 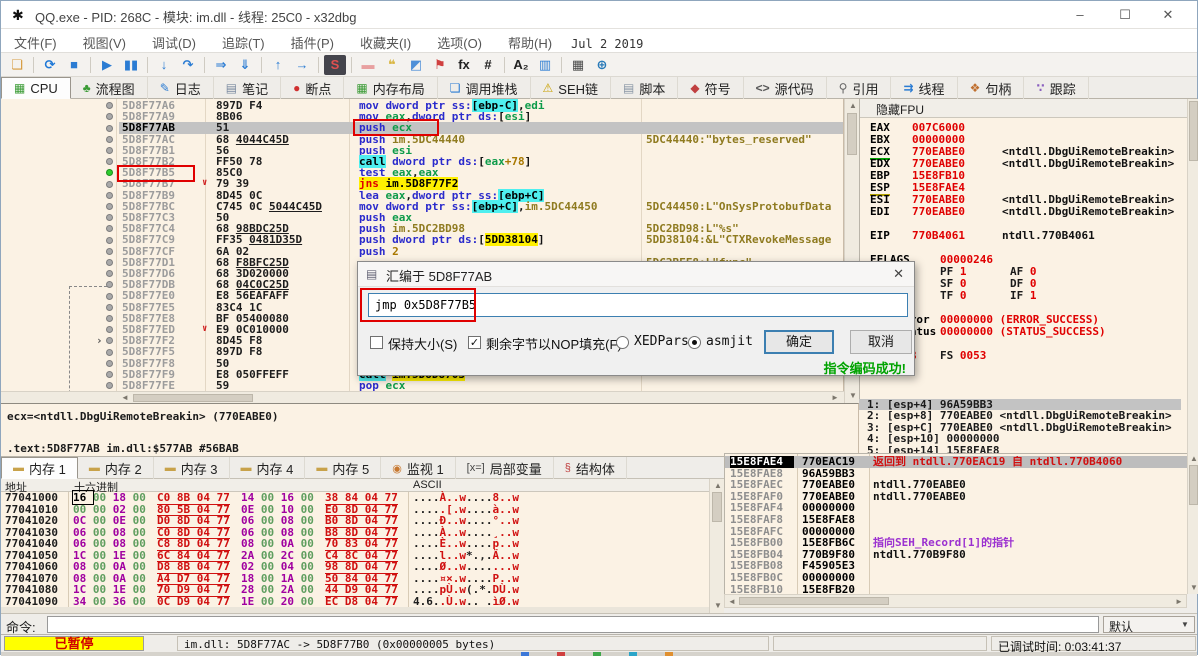 I want to click on scroll-left-icon: ◄, so click(x=732, y=602).